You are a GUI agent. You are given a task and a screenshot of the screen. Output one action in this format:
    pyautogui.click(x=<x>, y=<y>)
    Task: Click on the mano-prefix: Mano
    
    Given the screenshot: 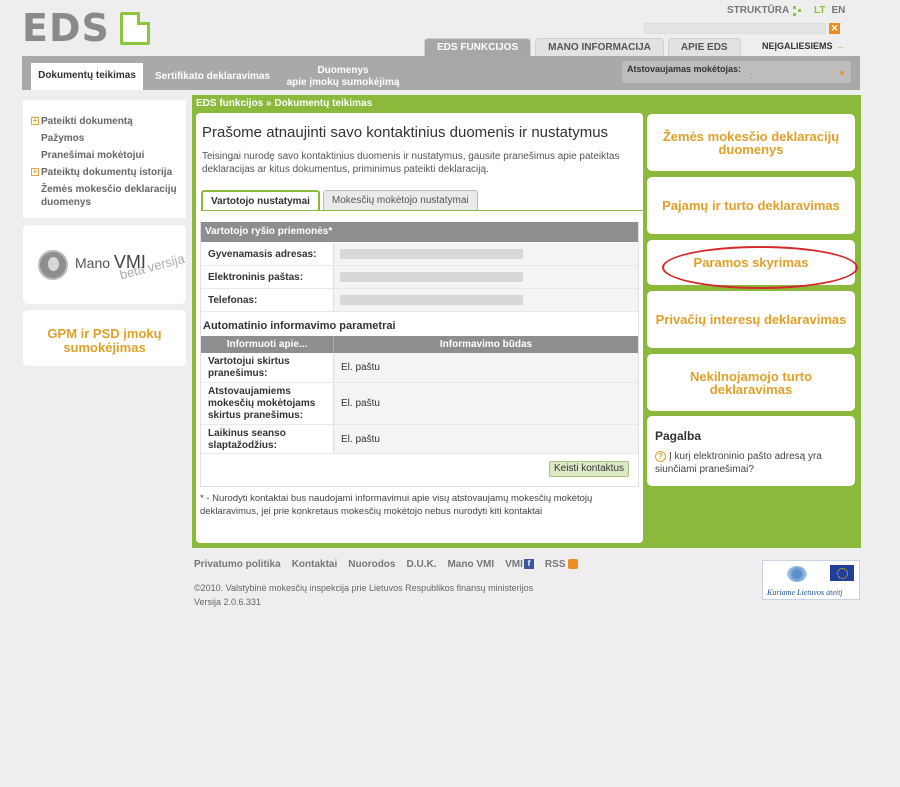 What is the action you would take?
    pyautogui.click(x=93, y=263)
    